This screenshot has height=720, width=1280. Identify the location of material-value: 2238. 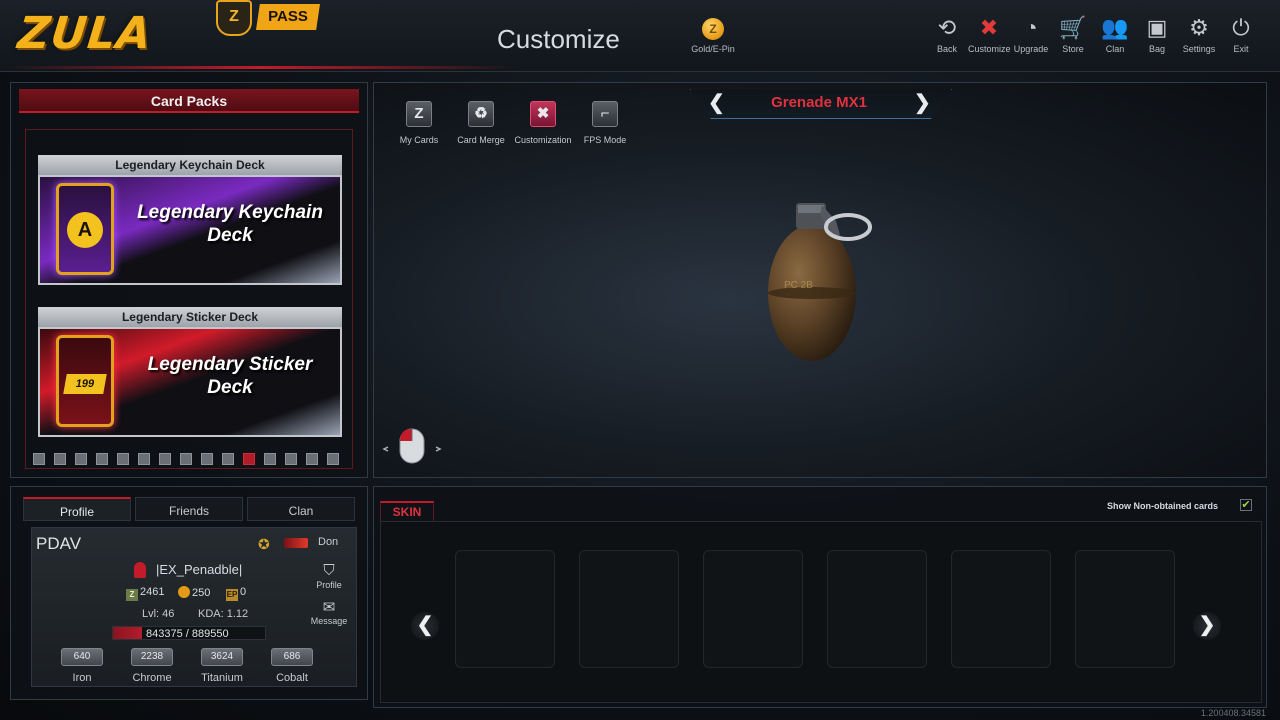
(152, 657).